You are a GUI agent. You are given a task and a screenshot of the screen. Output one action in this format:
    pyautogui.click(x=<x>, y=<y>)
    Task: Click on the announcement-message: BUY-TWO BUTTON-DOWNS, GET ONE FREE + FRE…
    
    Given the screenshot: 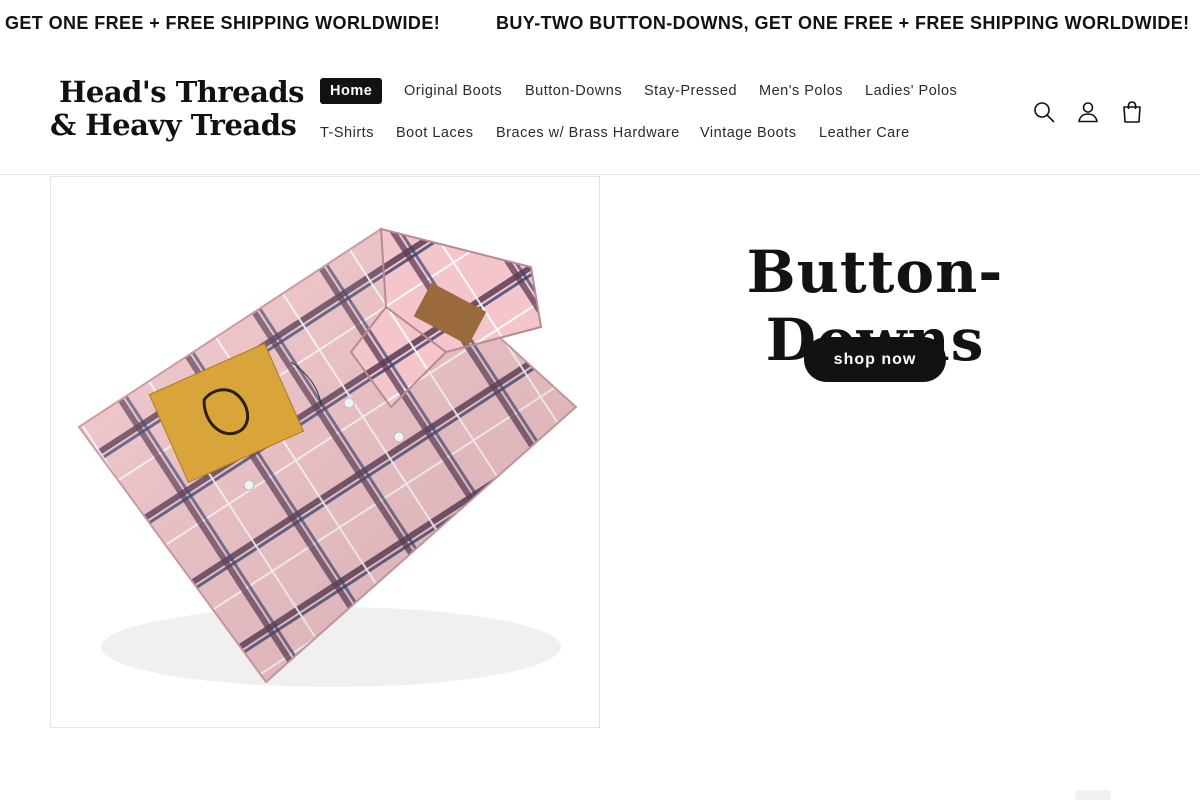 What is the action you would take?
    pyautogui.click(x=843, y=23)
    